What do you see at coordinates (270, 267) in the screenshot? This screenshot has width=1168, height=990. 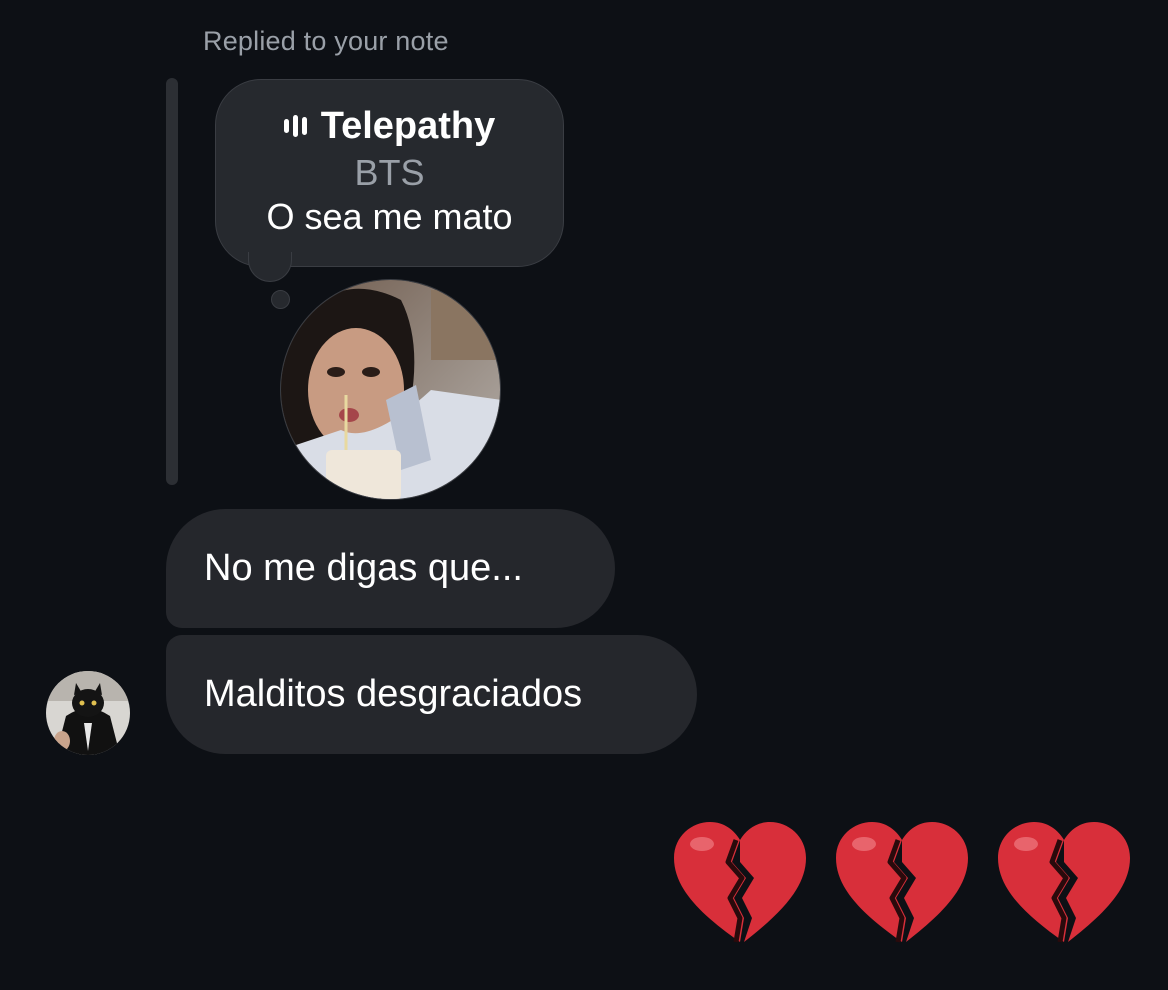 I see `note-bubble-tail` at bounding box center [270, 267].